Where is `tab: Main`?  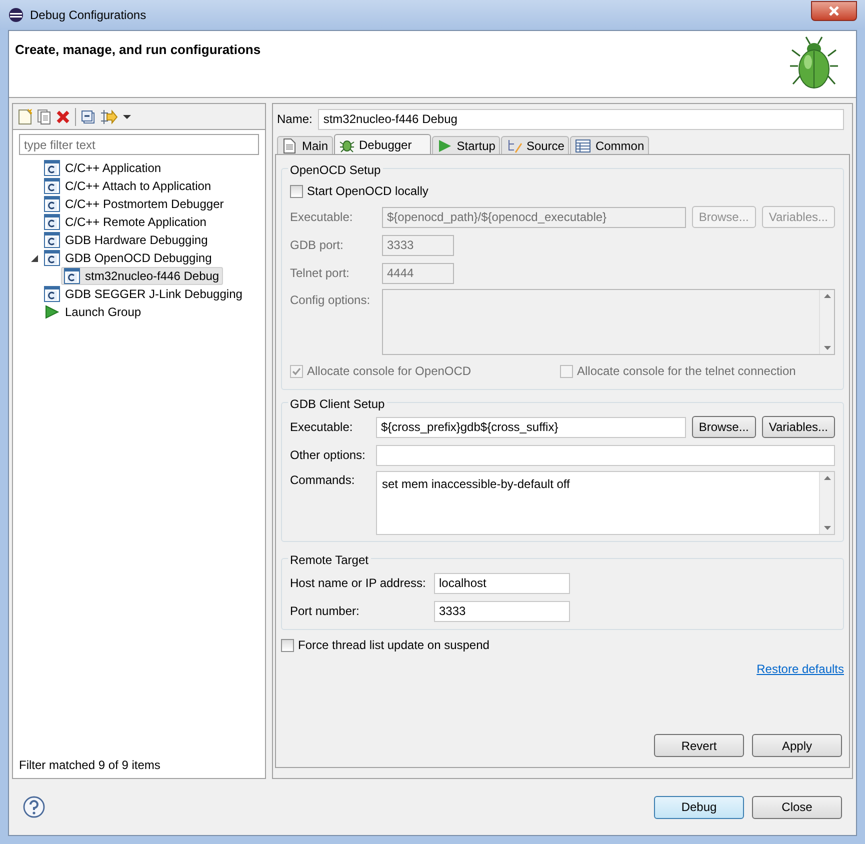 tab: Main is located at coordinates (305, 145).